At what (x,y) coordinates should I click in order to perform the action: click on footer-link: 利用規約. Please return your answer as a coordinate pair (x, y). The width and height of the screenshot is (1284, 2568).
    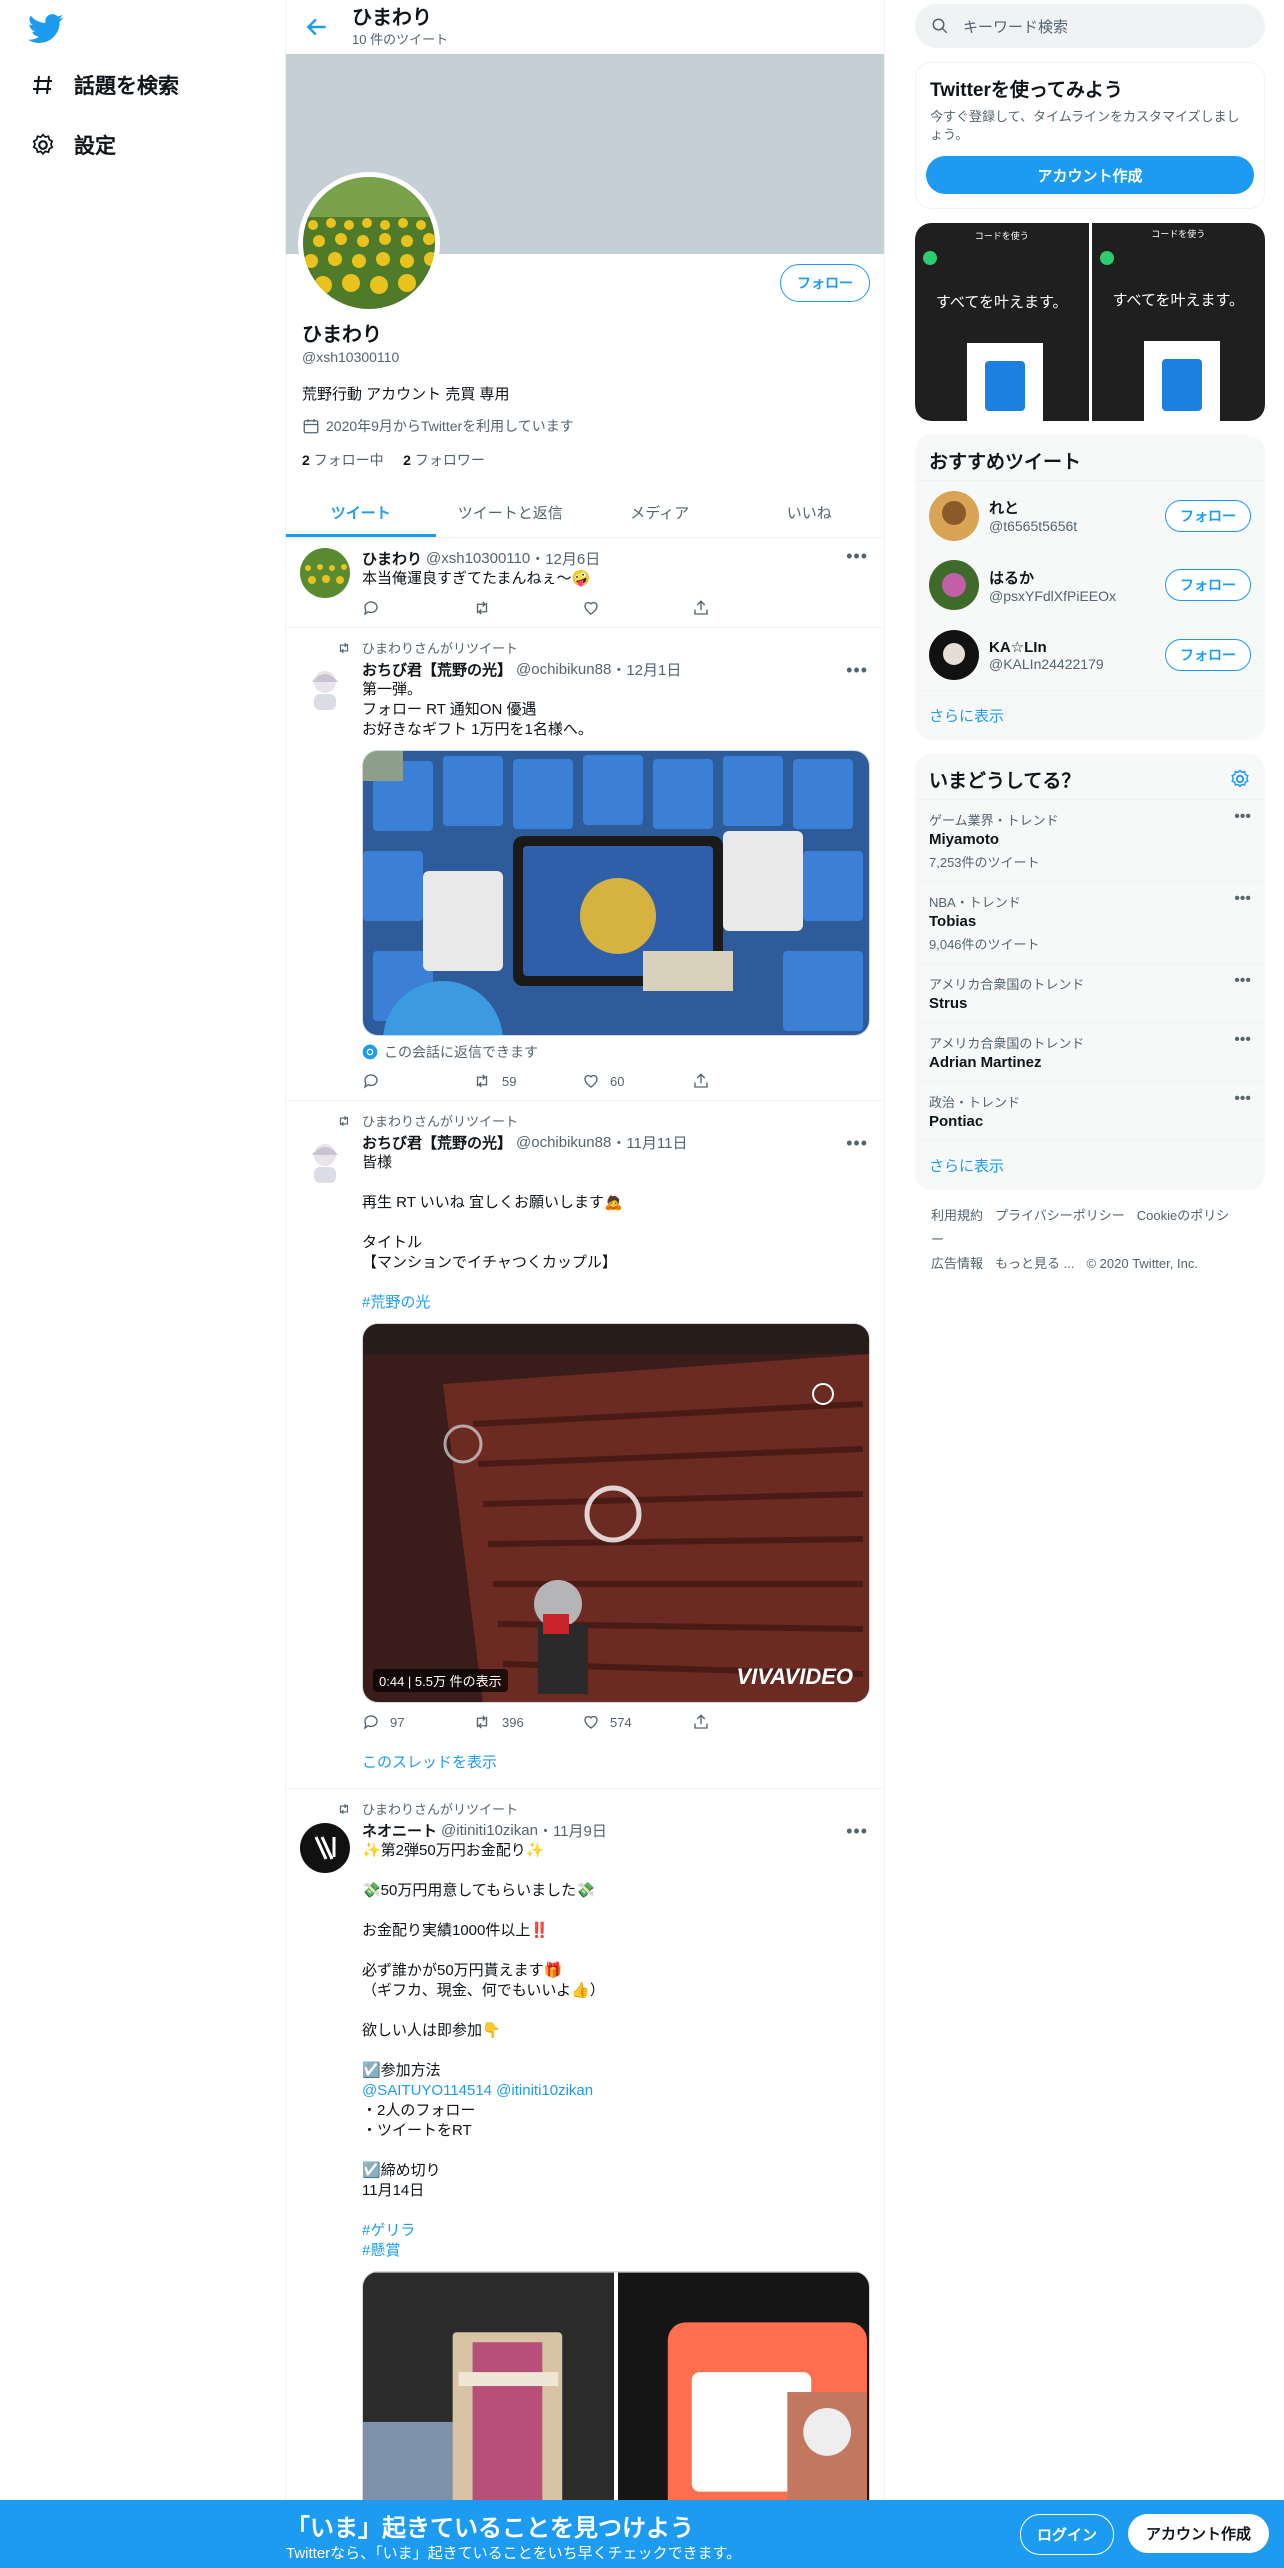
    Looking at the image, I should click on (957, 1215).